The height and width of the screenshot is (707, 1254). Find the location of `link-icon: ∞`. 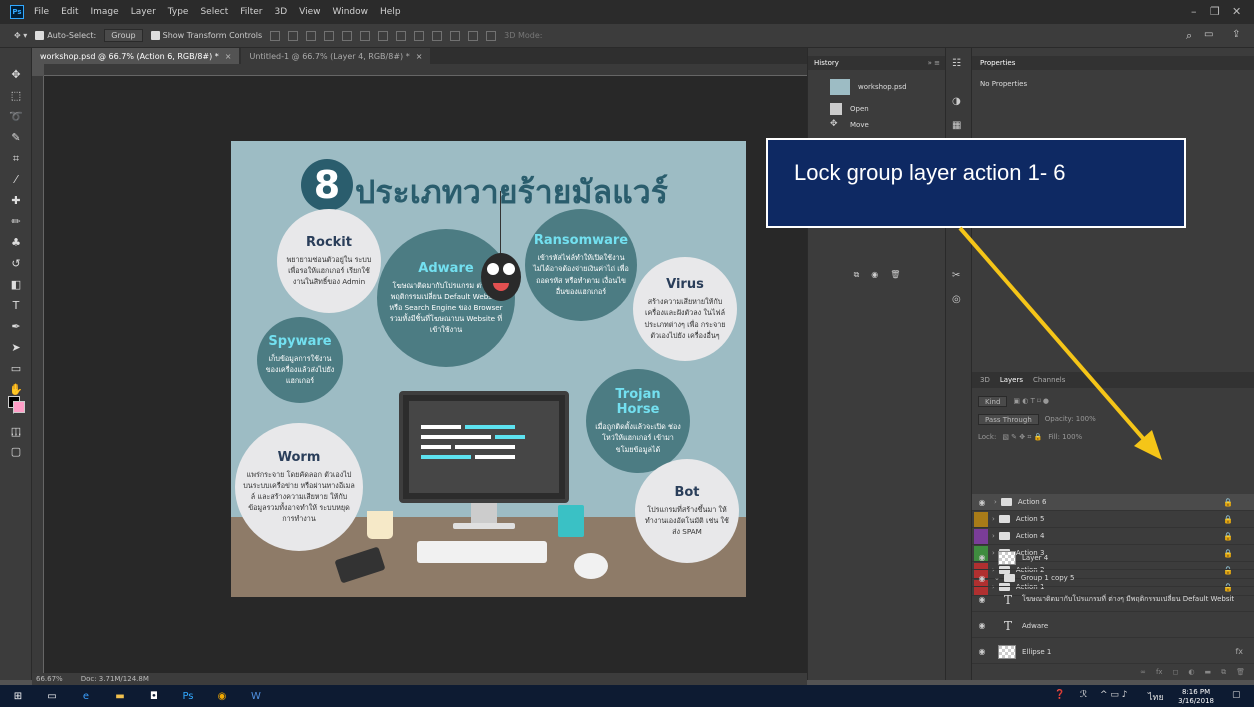

link-icon: ∞ is located at coordinates (1143, 674).